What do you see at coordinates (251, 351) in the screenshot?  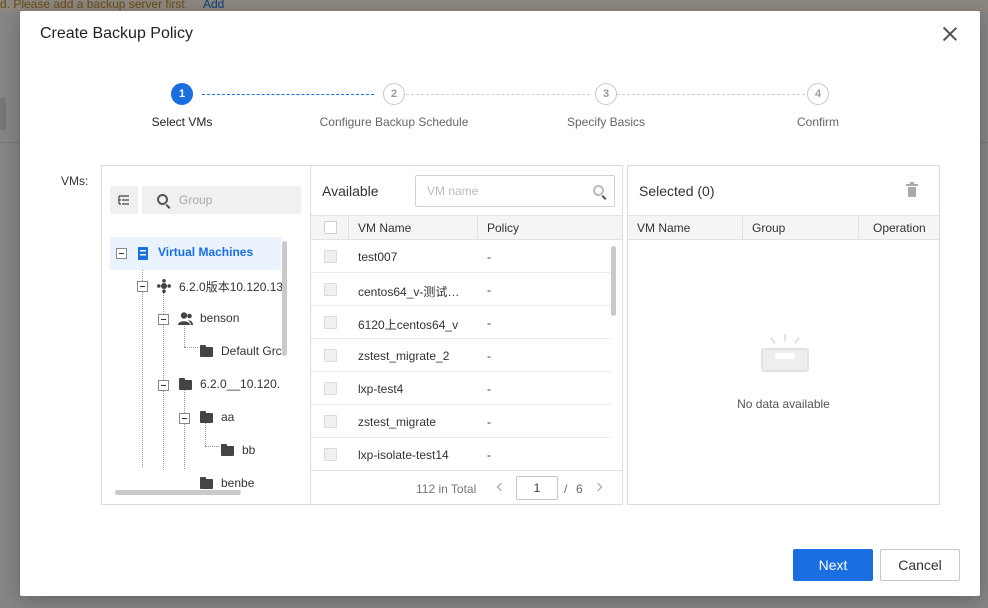 I see `tree-node-label: Default Grc` at bounding box center [251, 351].